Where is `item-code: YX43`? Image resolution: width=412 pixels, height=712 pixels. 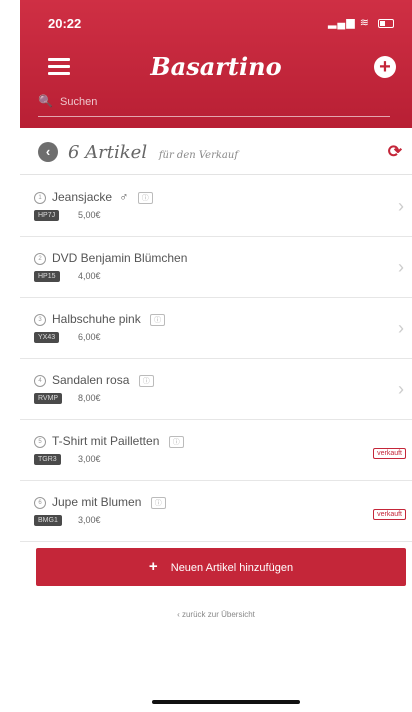 item-code: YX43 is located at coordinates (47, 337).